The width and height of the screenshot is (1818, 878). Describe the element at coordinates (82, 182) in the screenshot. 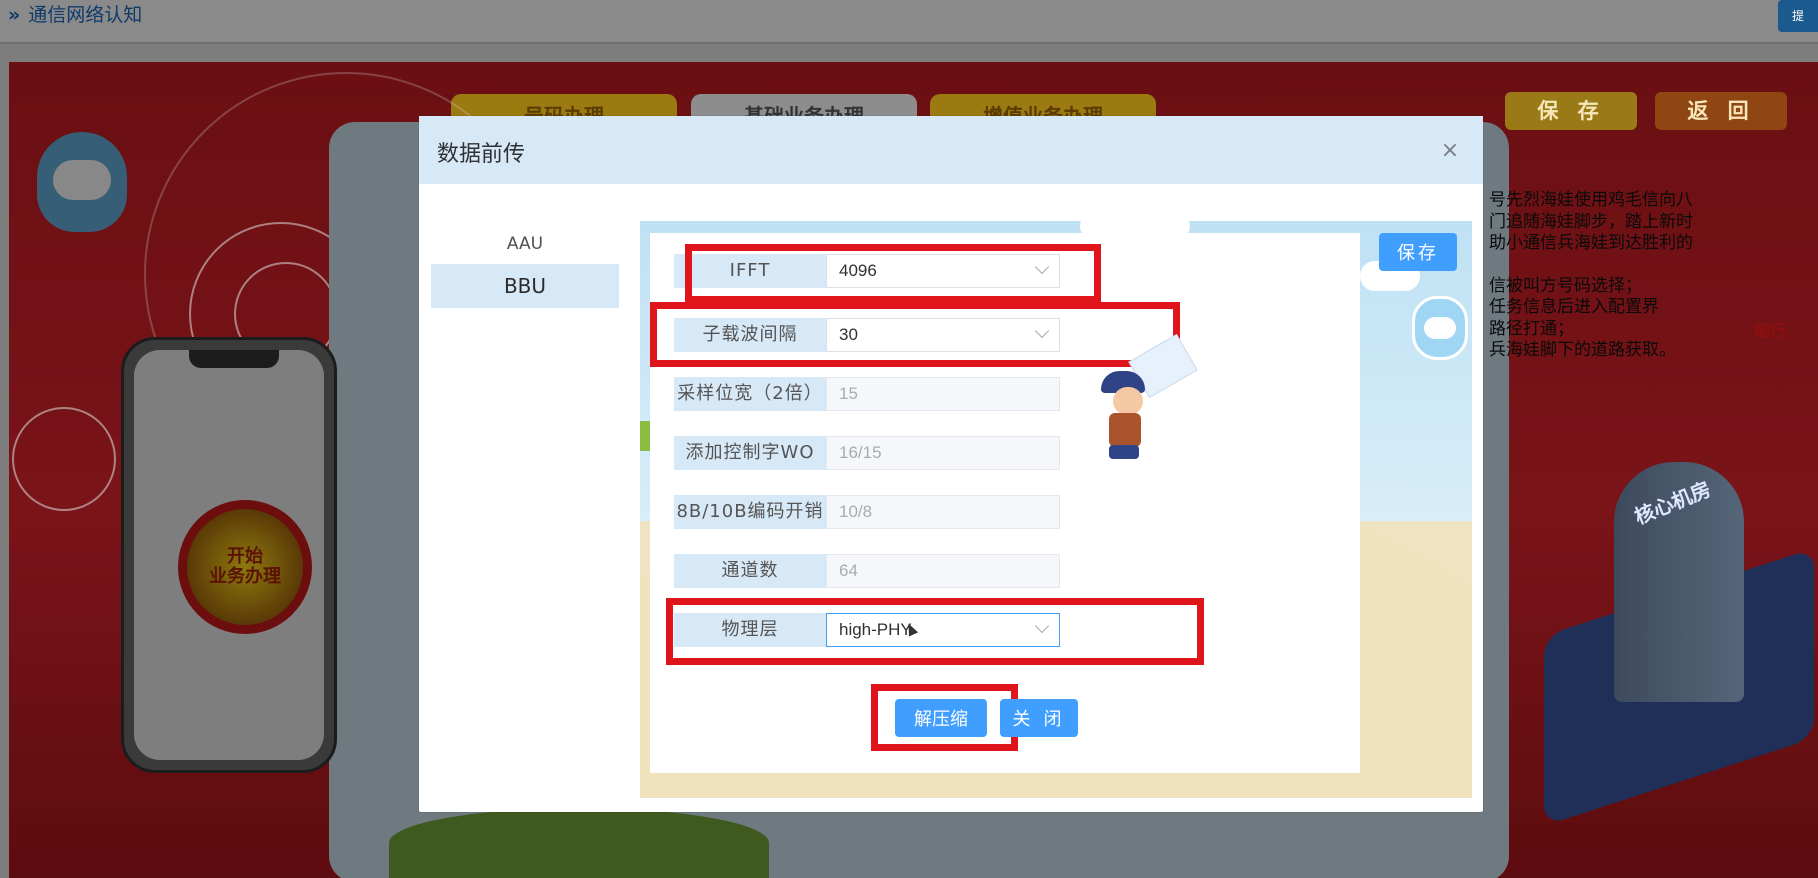

I see `mascot-left` at that location.